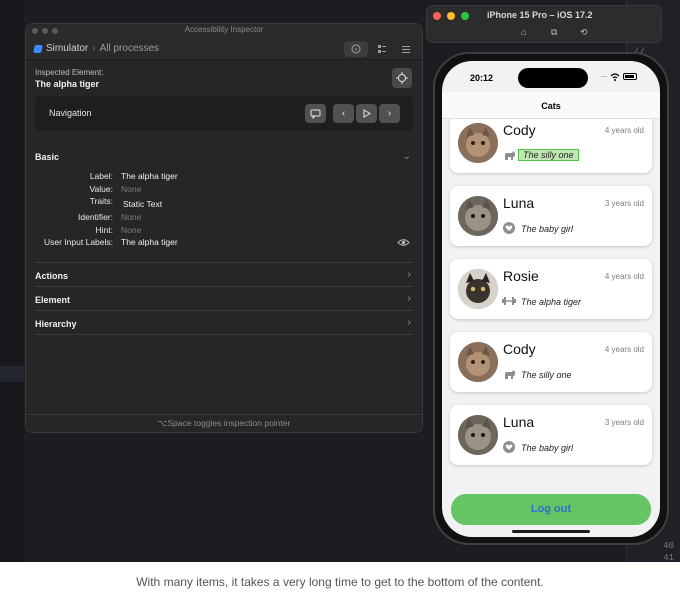  What do you see at coordinates (519, 130) in the screenshot?
I see `cat-name: Cody` at bounding box center [519, 130].